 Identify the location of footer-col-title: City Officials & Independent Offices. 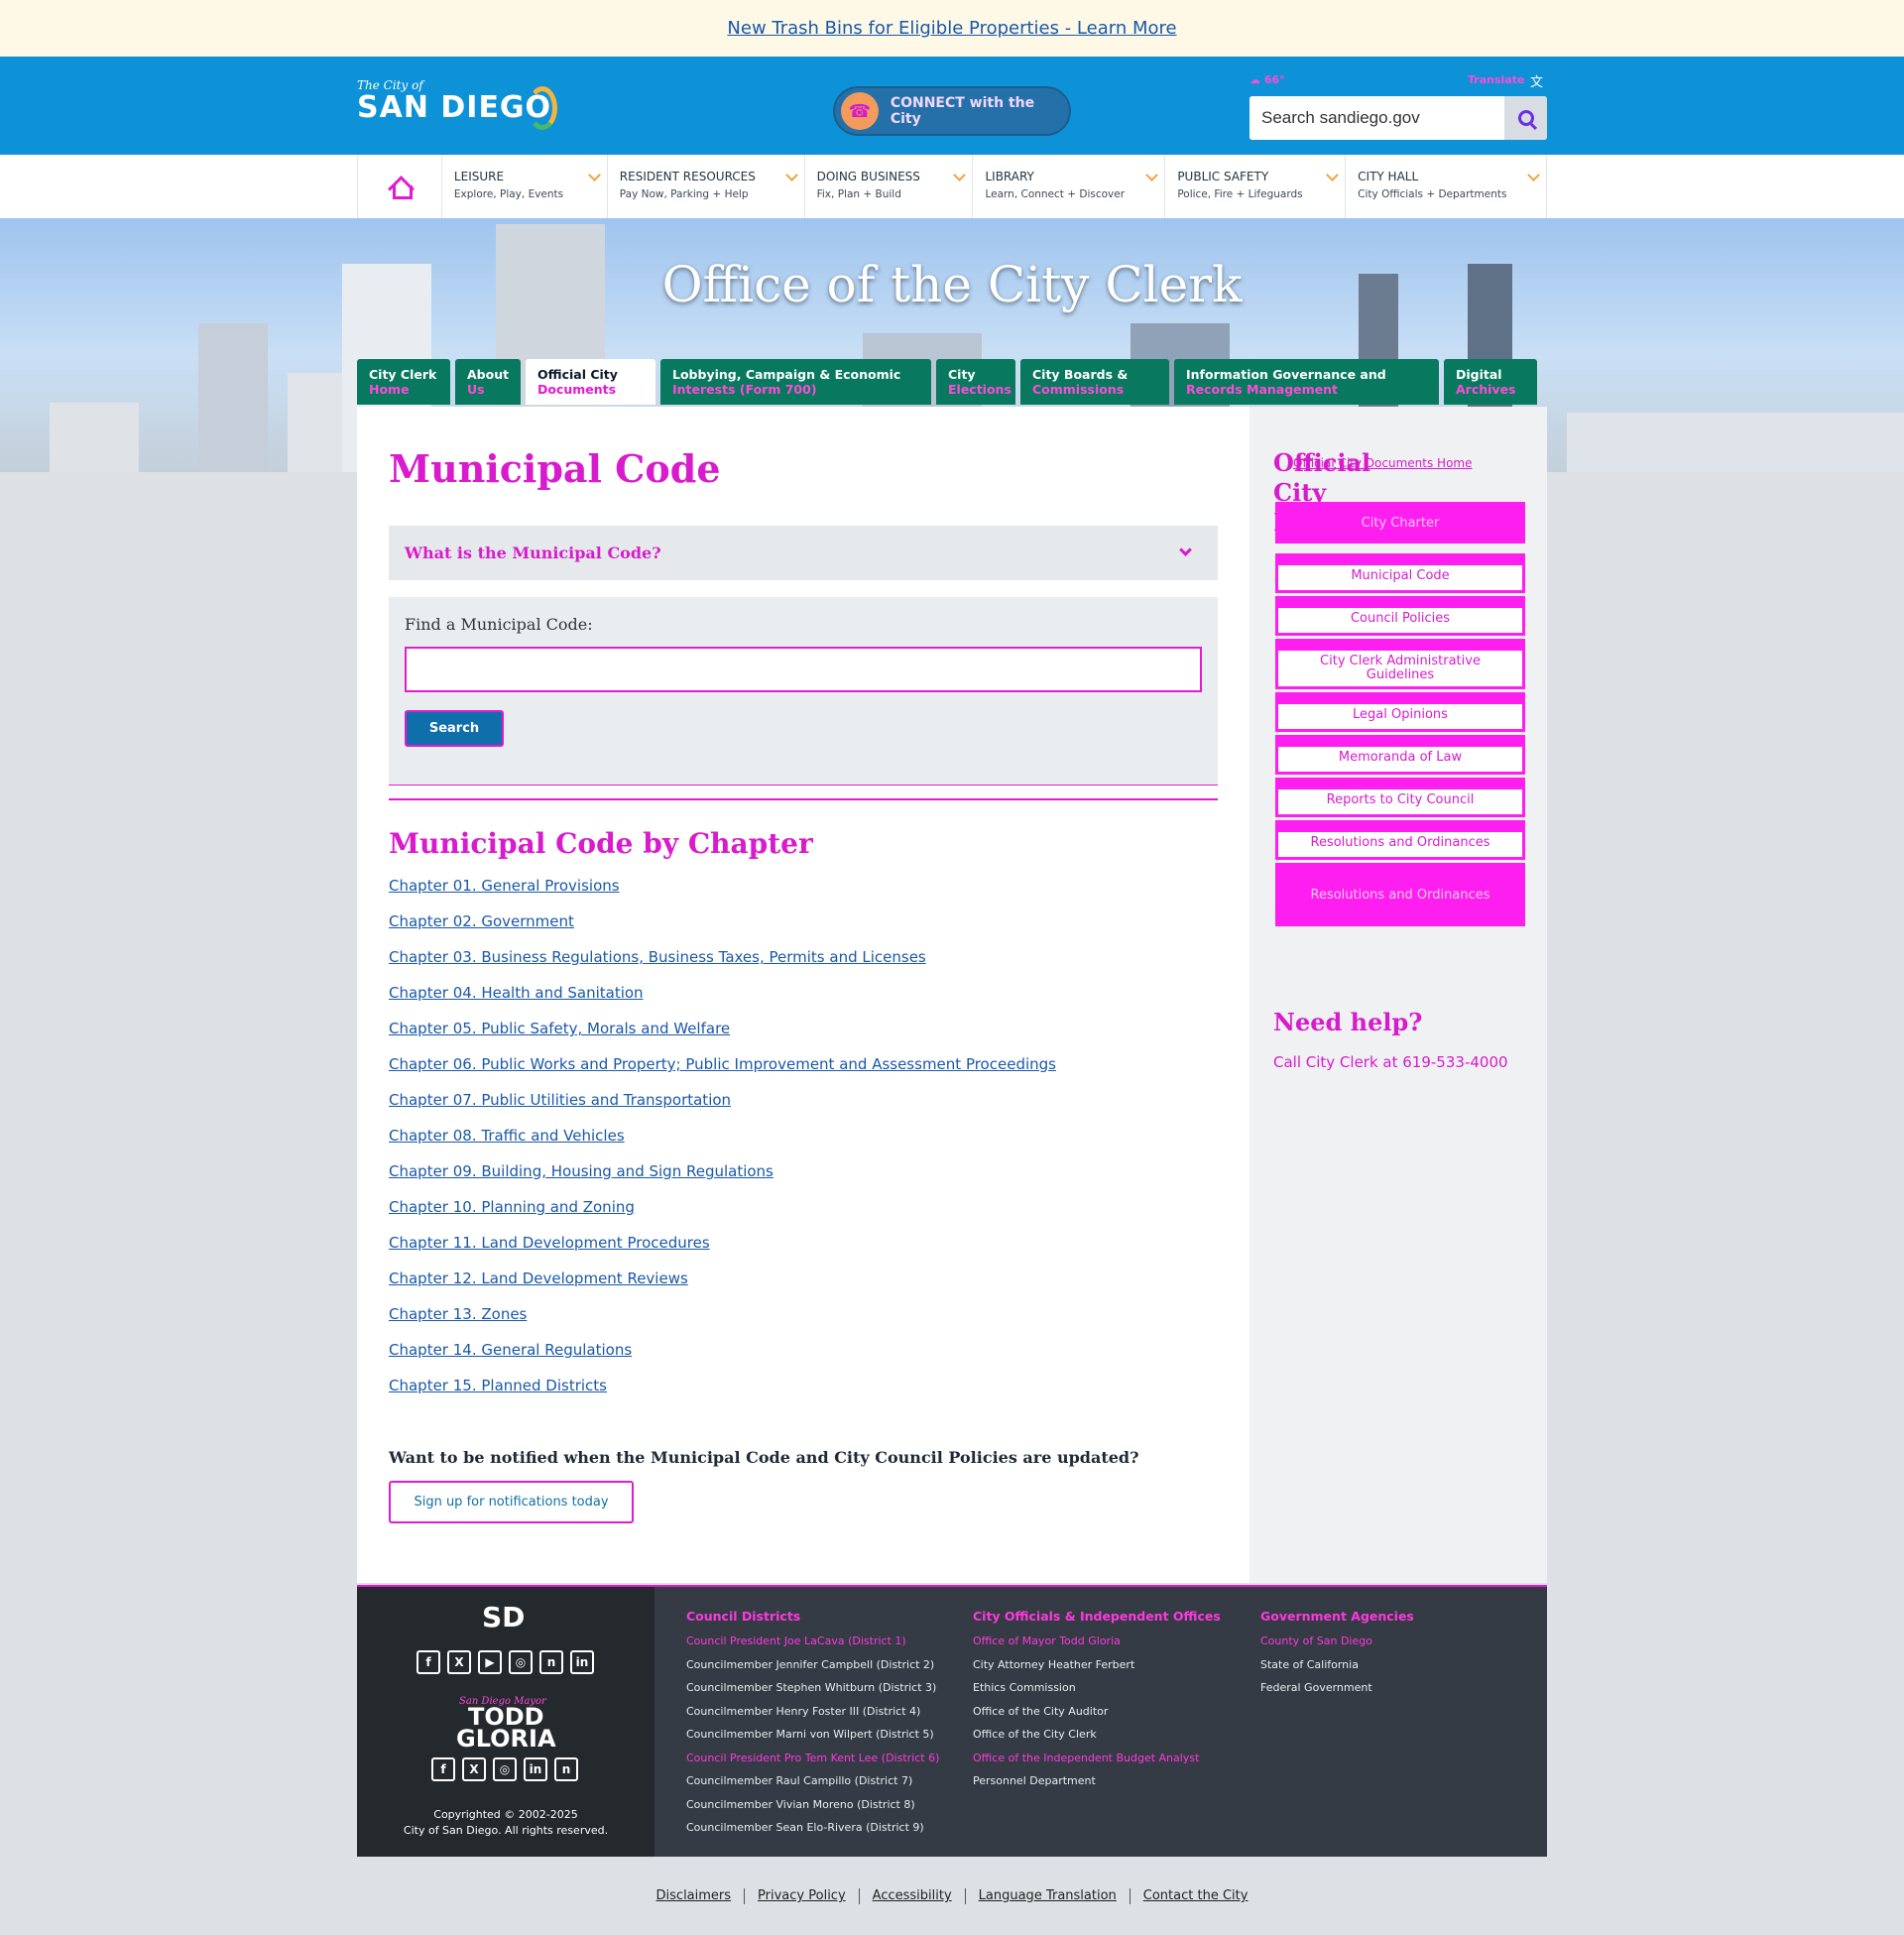
(1097, 1617).